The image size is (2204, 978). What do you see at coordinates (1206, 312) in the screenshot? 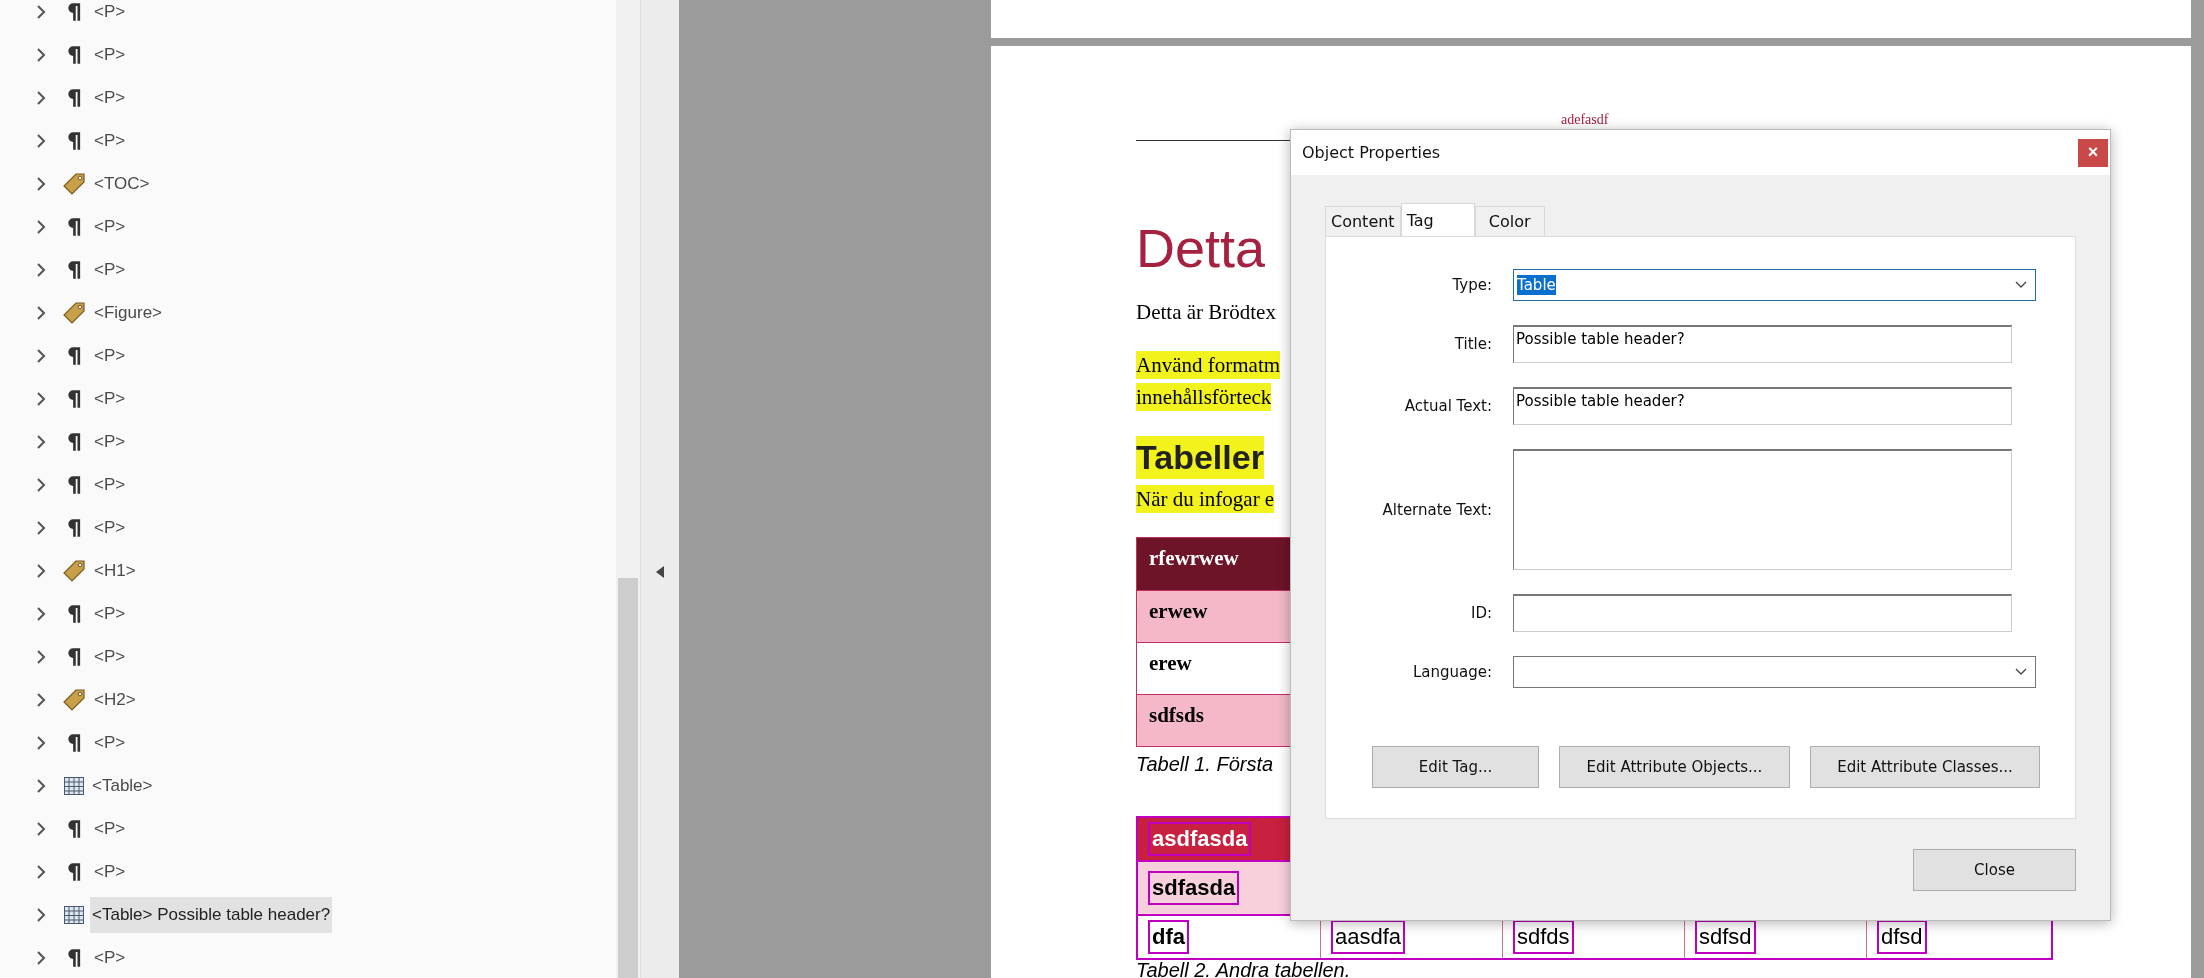
I see `body-text: Detta är Brödtex` at bounding box center [1206, 312].